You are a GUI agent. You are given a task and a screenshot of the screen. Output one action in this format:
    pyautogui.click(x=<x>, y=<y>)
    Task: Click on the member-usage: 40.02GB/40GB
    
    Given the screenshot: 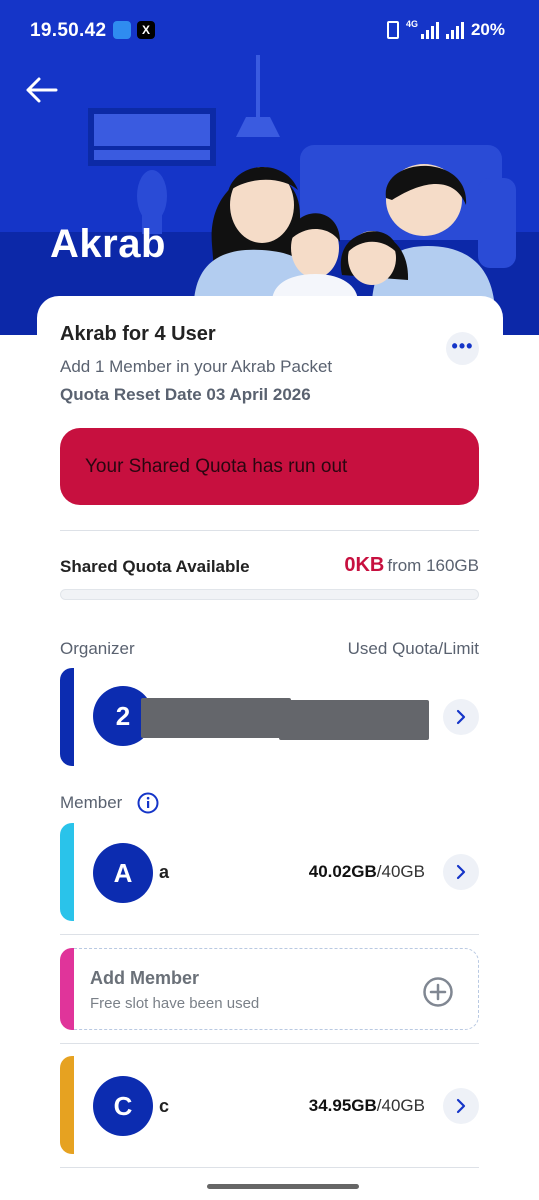 What is the action you would take?
    pyautogui.click(x=367, y=872)
    